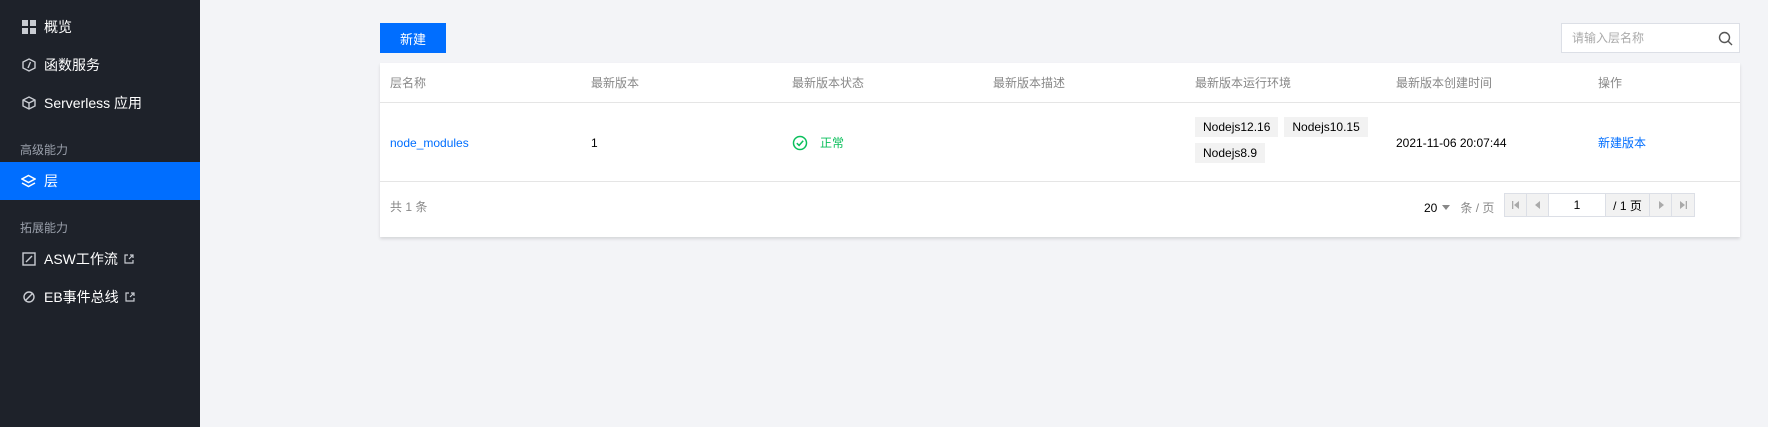 Image resolution: width=1768 pixels, height=427 pixels. What do you see at coordinates (44, 150) in the screenshot?
I see `nav-group-advanced: 高级能力` at bounding box center [44, 150].